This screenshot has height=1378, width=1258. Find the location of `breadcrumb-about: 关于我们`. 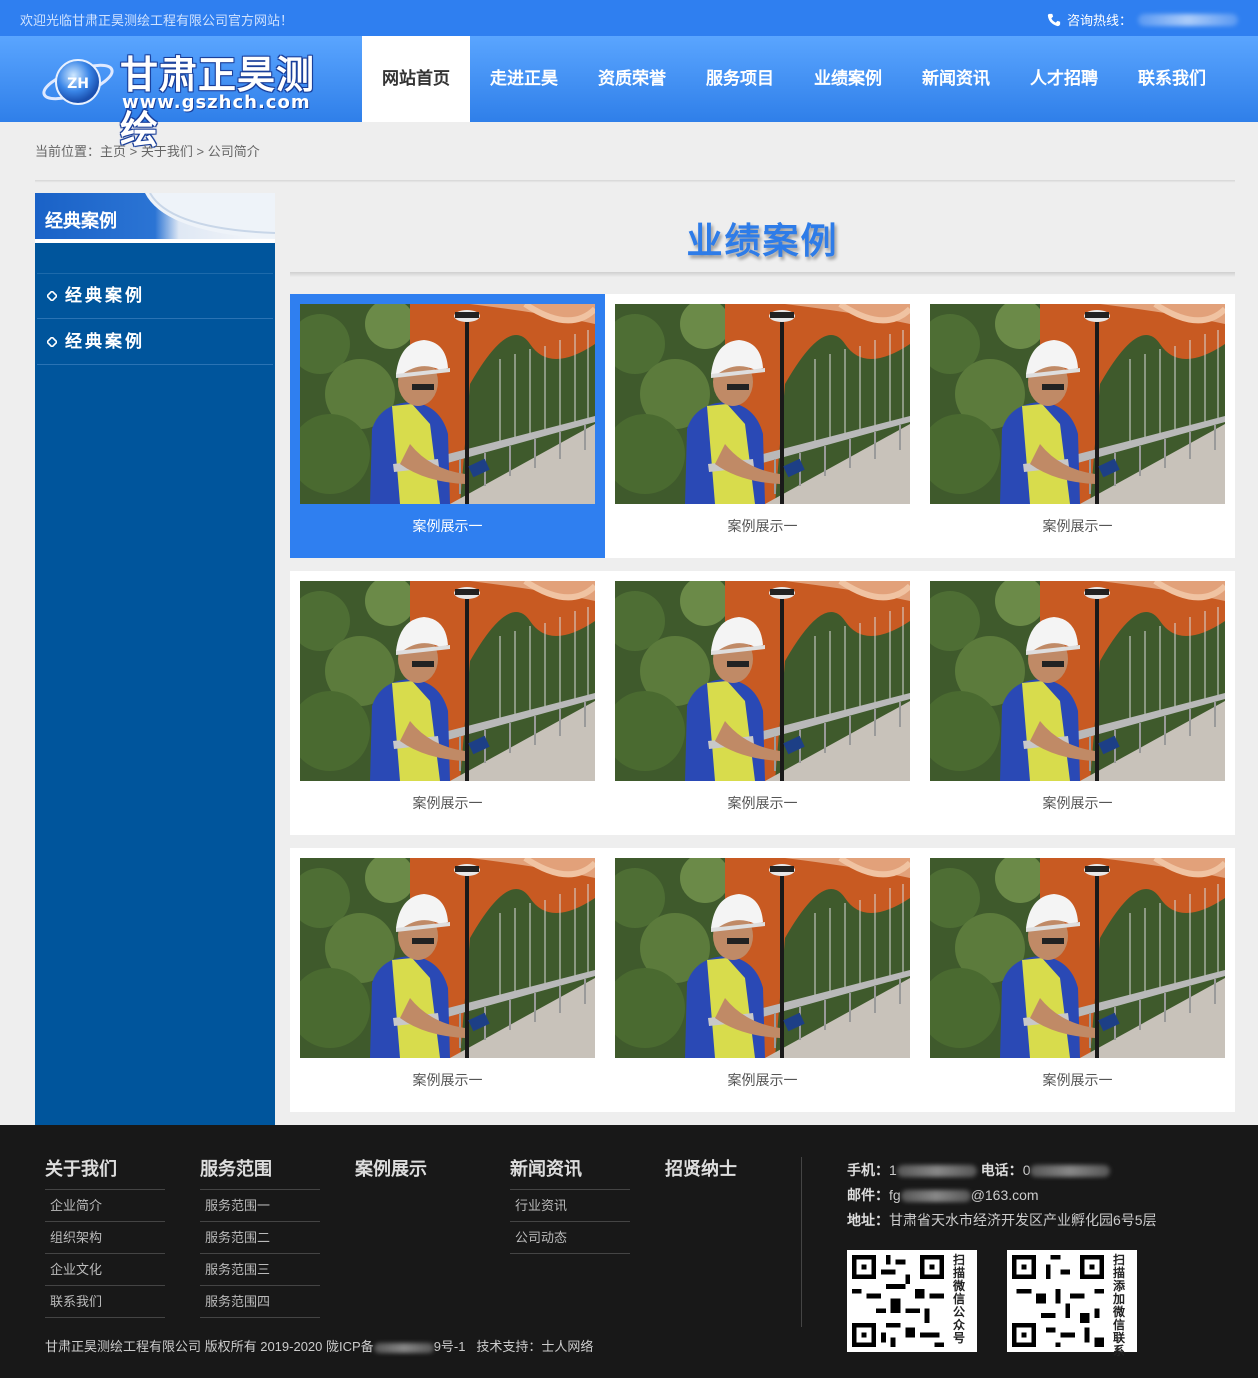

breadcrumb-about: 关于我们 is located at coordinates (167, 151).